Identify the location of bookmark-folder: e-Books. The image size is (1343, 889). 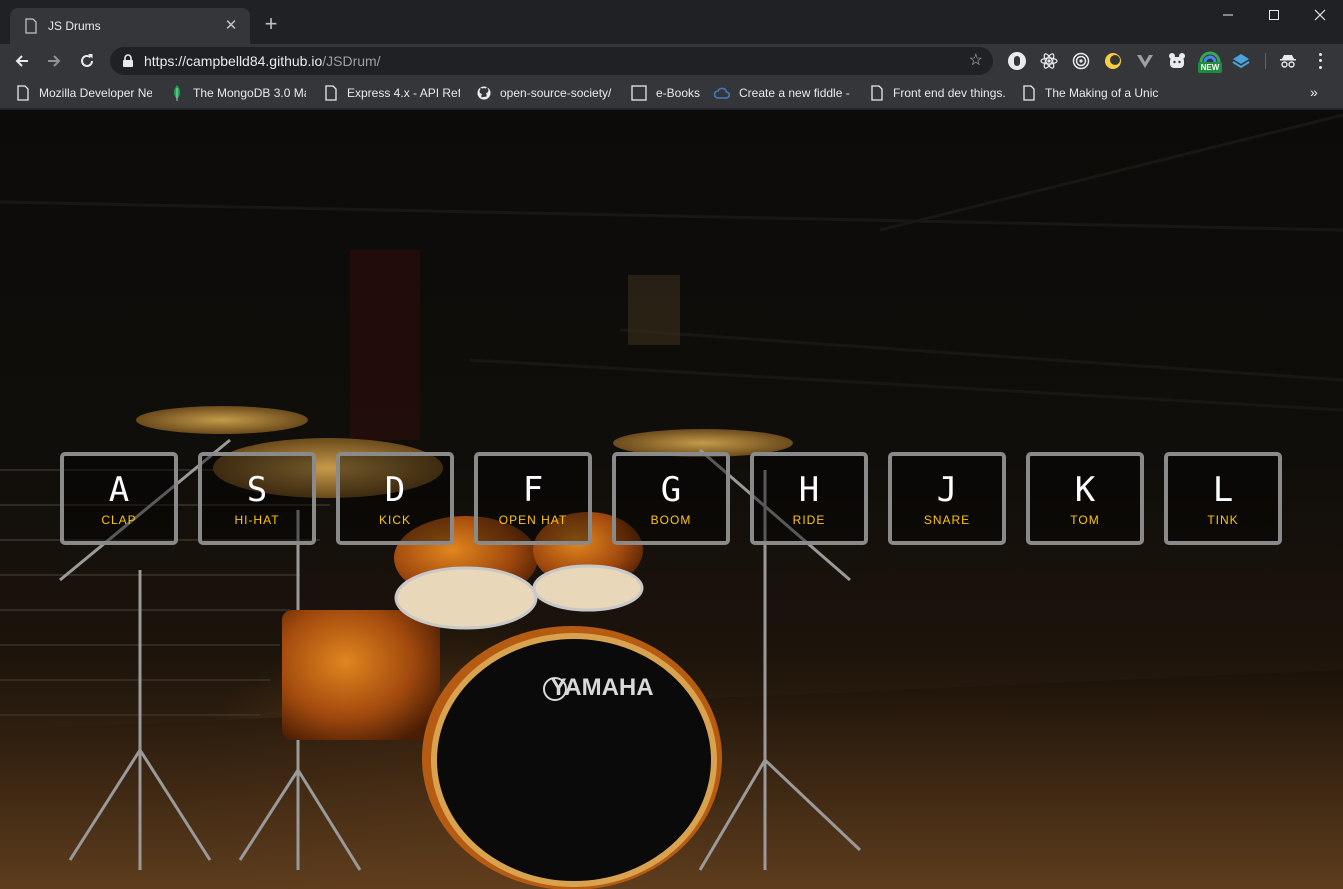
(666, 93).